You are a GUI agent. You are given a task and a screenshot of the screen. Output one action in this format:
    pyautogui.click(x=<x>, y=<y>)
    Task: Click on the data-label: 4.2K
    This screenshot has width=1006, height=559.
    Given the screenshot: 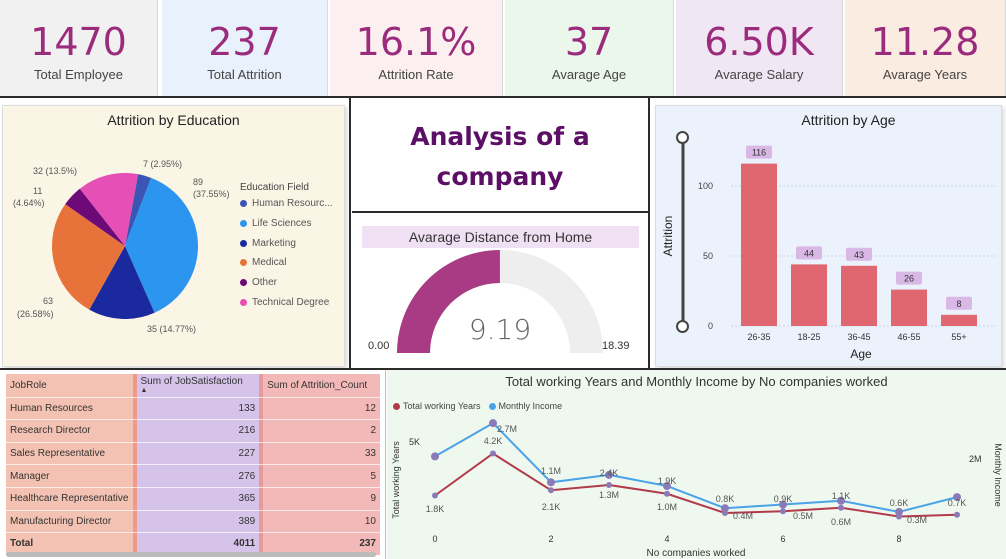 What is the action you would take?
    pyautogui.click(x=493, y=441)
    